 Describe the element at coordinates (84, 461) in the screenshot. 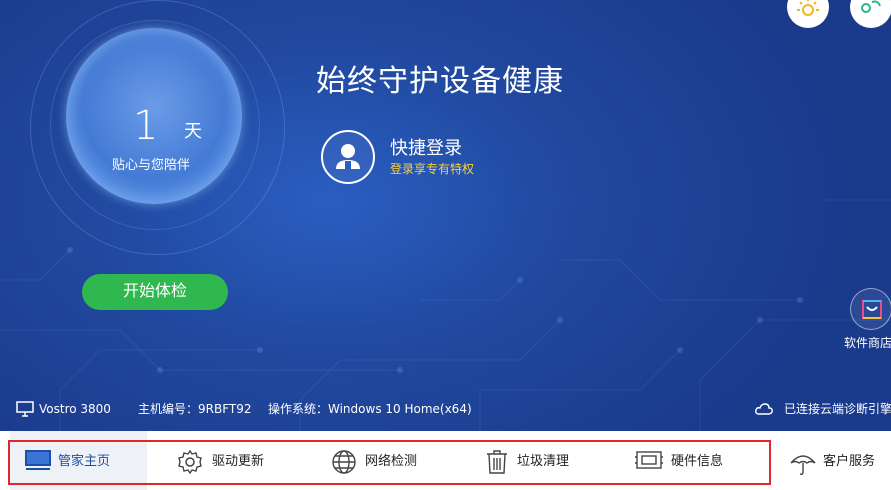

I see `nav-label-home: 管家主页` at that location.